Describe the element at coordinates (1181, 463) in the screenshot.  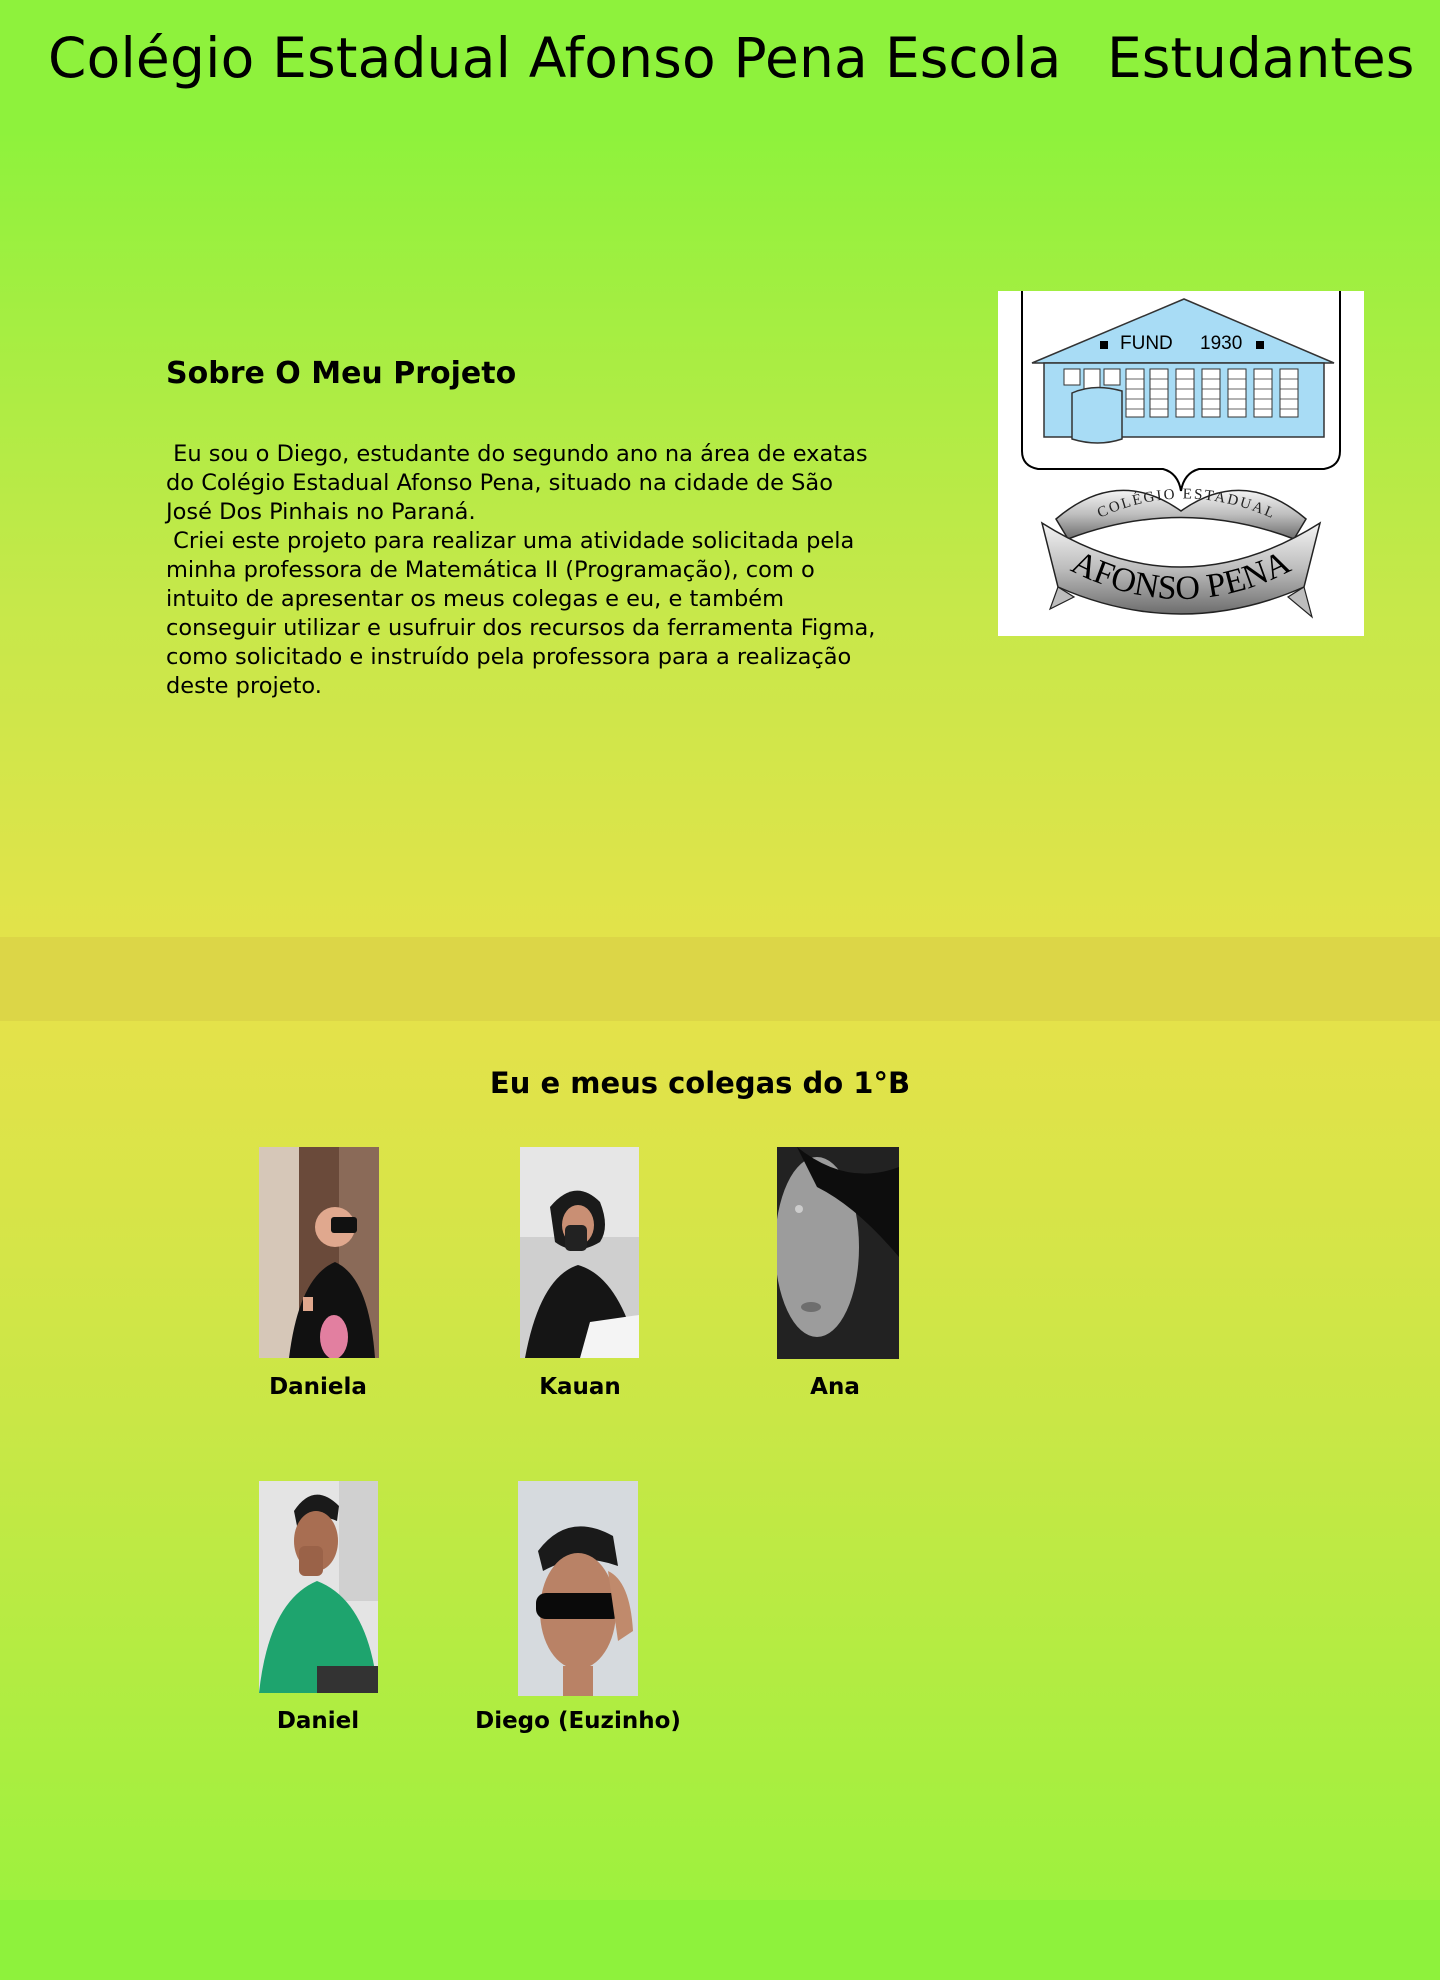
I see `school-logo: FUND 1930 COLÉGIO ESTADUAL AFONSO PENA` at that location.